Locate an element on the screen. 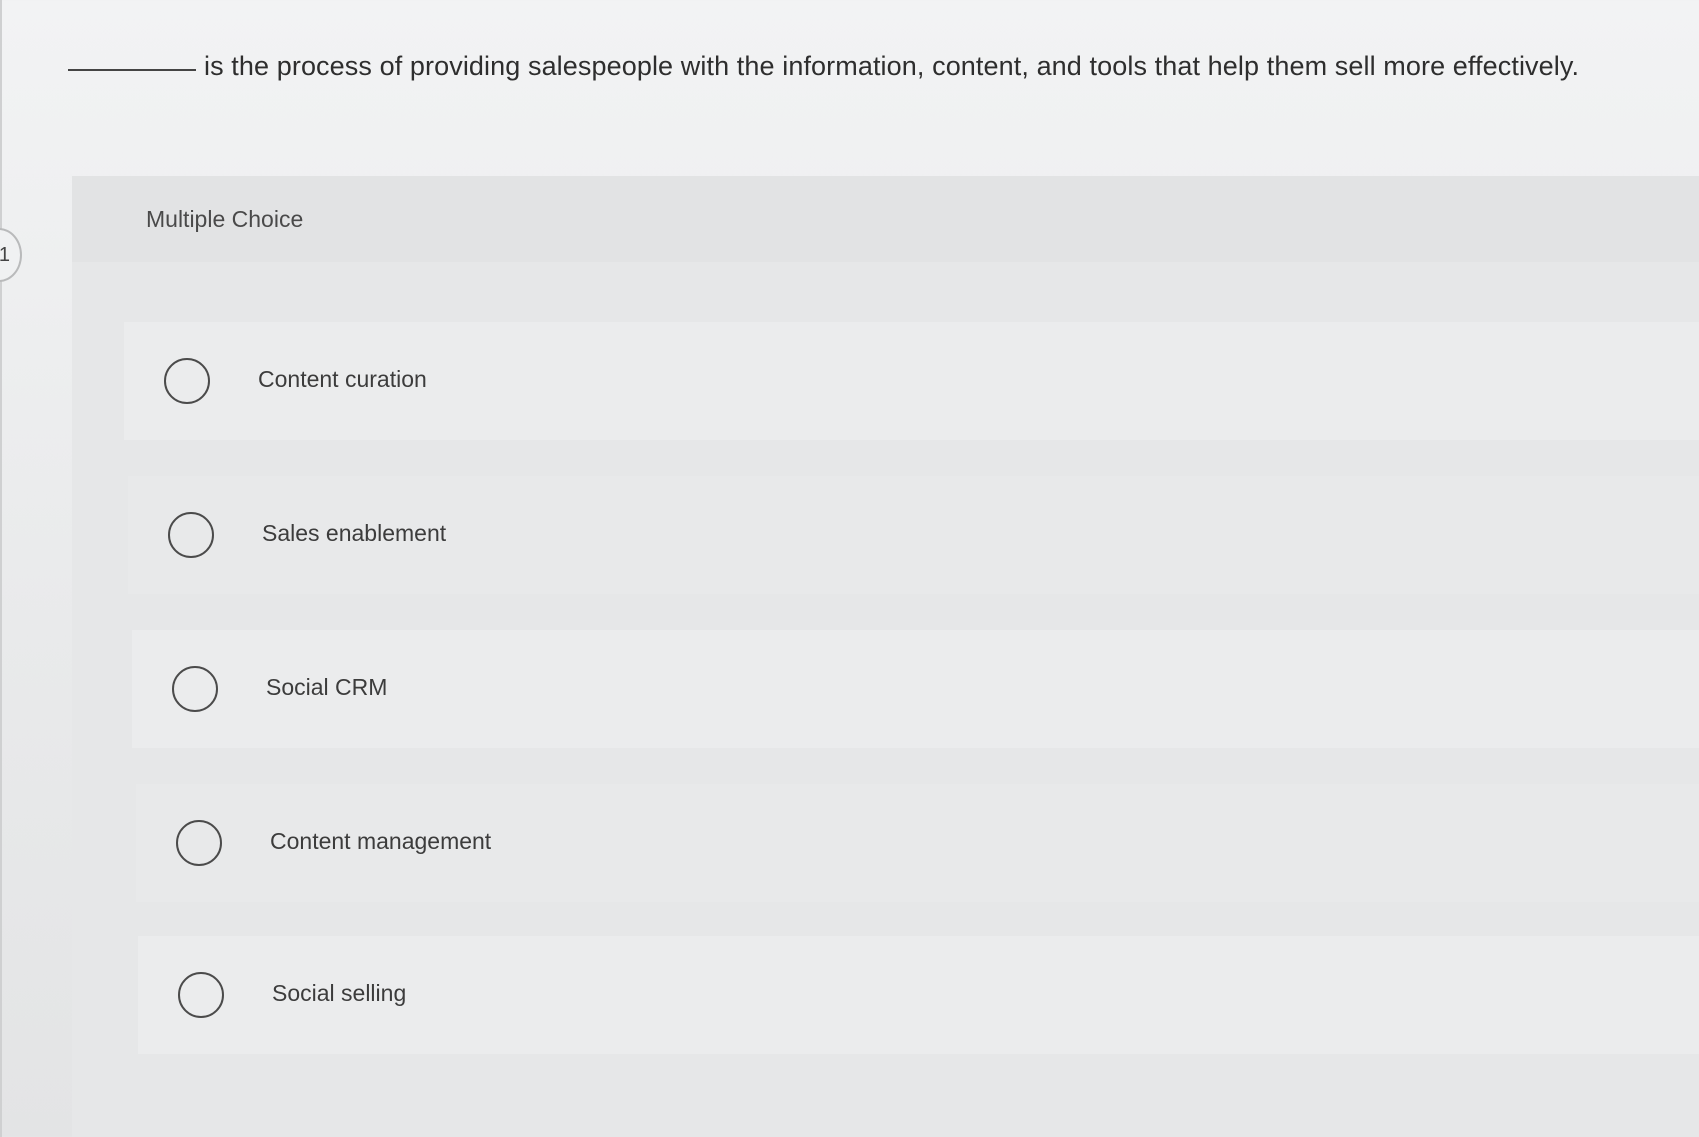 The image size is (1699, 1137). question-type-label: Multiple Choice is located at coordinates (225, 219).